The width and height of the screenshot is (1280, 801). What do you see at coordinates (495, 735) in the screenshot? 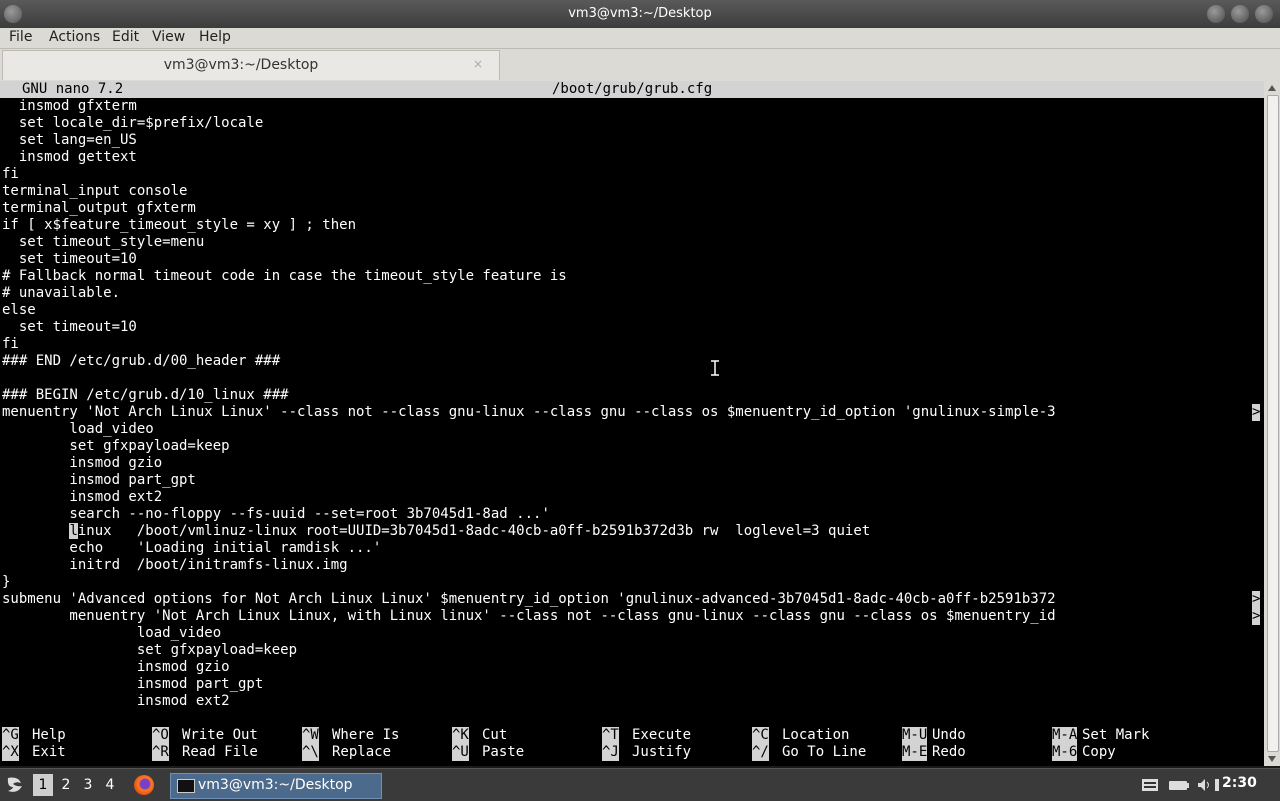
I see `shortcut-label: Cut` at bounding box center [495, 735].